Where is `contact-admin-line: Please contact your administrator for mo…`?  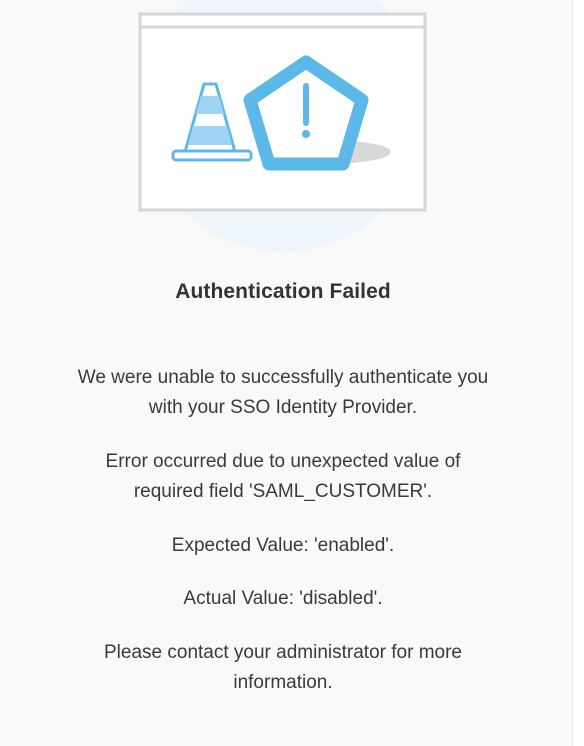
contact-admin-line: Please contact your administrator for mo… is located at coordinates (283, 652).